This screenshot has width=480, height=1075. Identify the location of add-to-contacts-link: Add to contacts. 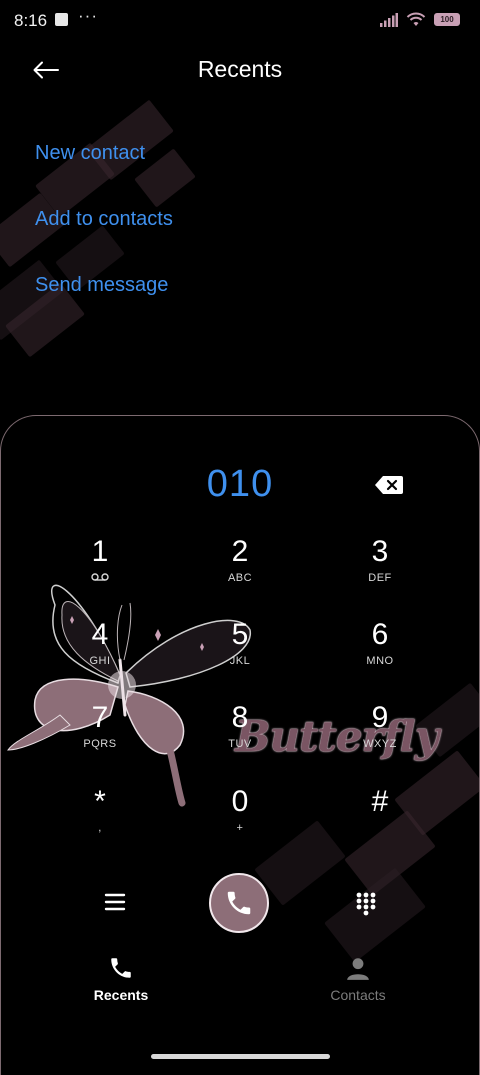
(104, 219).